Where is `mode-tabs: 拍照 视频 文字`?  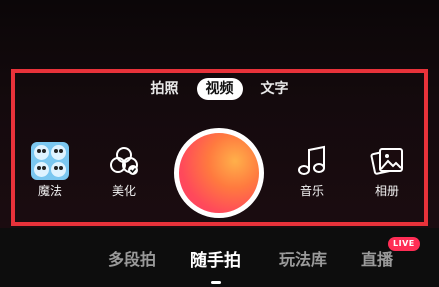 mode-tabs: 拍照 视频 文字 is located at coordinates (219, 89).